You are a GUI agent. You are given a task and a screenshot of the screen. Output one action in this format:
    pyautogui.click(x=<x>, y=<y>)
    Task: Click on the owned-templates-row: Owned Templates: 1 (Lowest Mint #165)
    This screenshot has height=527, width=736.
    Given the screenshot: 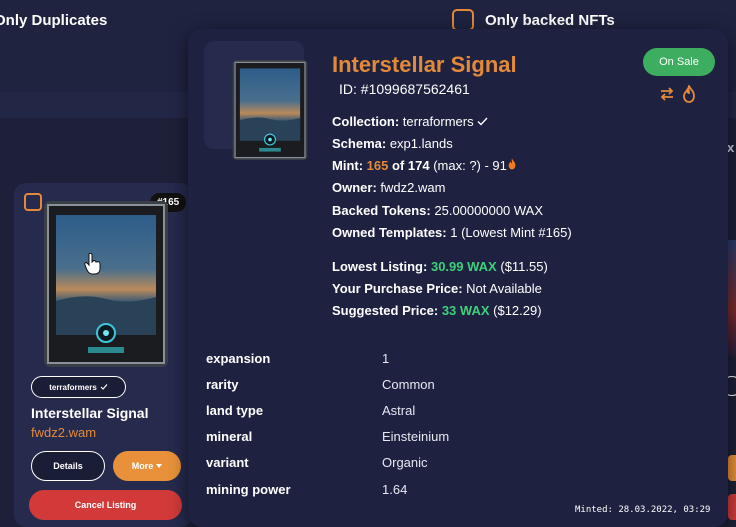 What is the action you would take?
    pyautogui.click(x=452, y=232)
    